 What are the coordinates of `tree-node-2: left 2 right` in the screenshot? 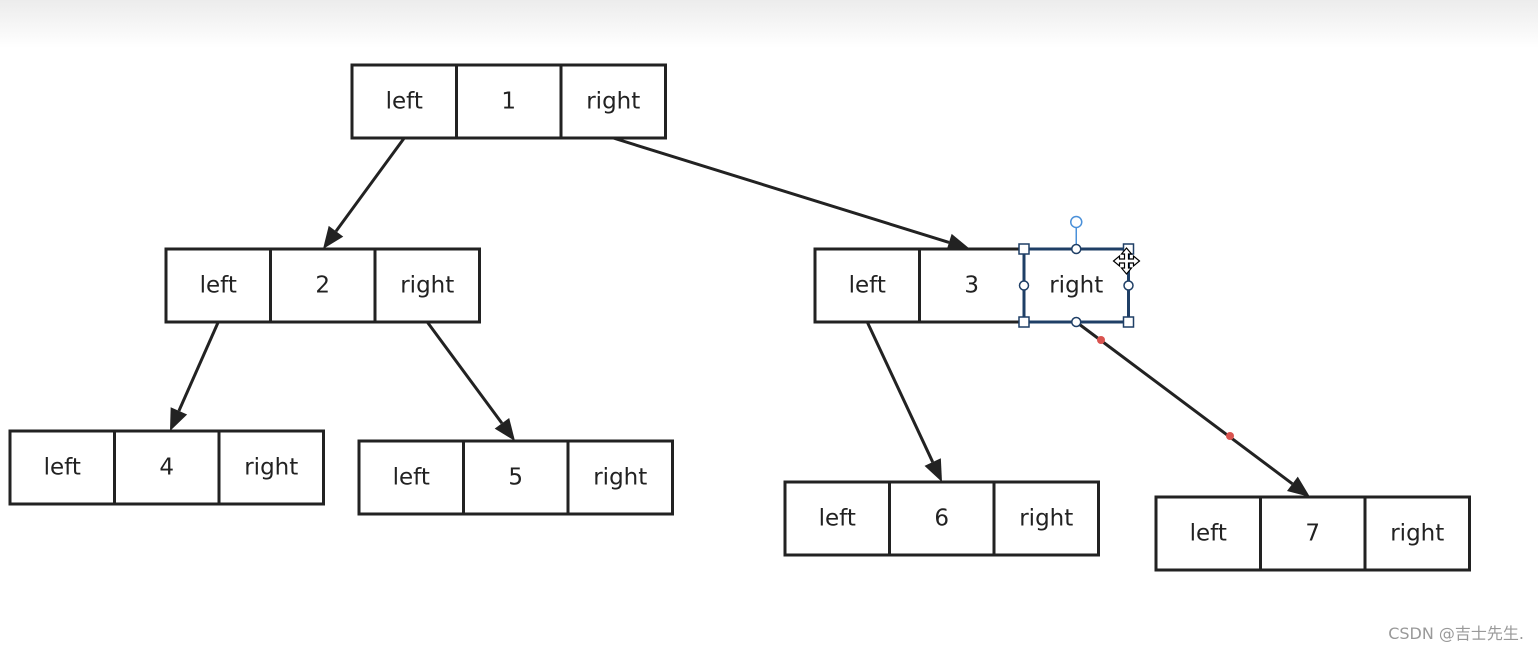 It's located at (322, 285).